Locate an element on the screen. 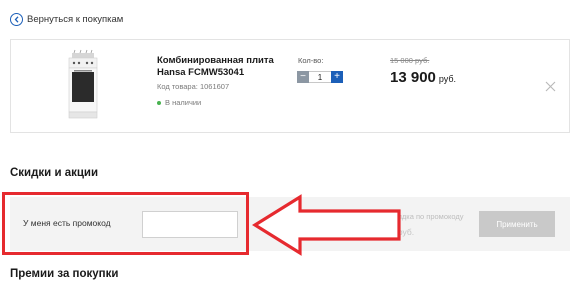 The height and width of the screenshot is (294, 580). price-currency: руб. is located at coordinates (447, 79).